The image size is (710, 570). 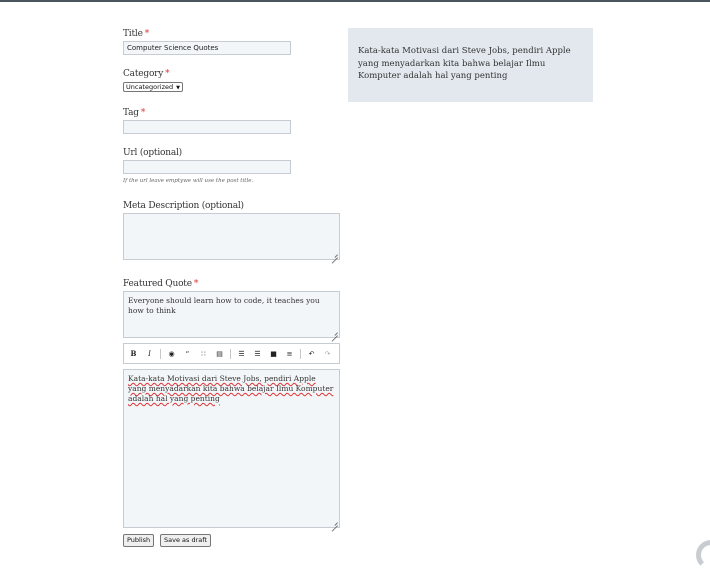 I want to click on italic-icon: I, so click(x=149, y=353).